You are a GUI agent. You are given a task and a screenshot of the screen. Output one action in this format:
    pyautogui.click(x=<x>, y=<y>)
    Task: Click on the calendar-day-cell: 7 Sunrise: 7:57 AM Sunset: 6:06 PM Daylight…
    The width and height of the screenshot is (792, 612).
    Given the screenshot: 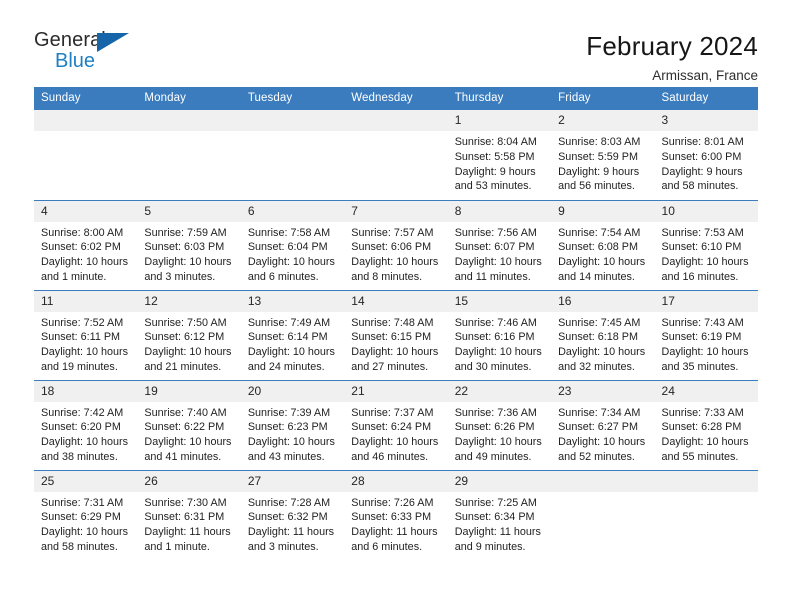 What is the action you would take?
    pyautogui.click(x=396, y=244)
    